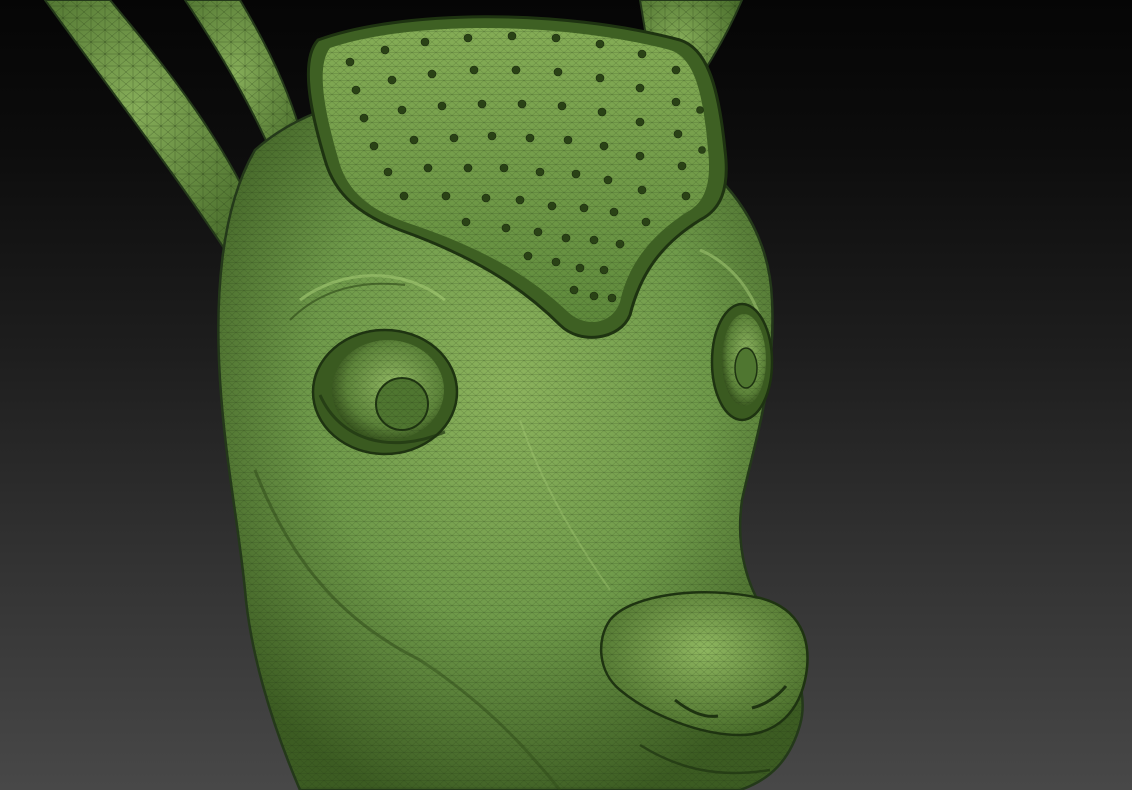 Image resolution: width=1132 pixels, height=790 pixels. What do you see at coordinates (742, 362) in the screenshot?
I see `right-eye` at bounding box center [742, 362].